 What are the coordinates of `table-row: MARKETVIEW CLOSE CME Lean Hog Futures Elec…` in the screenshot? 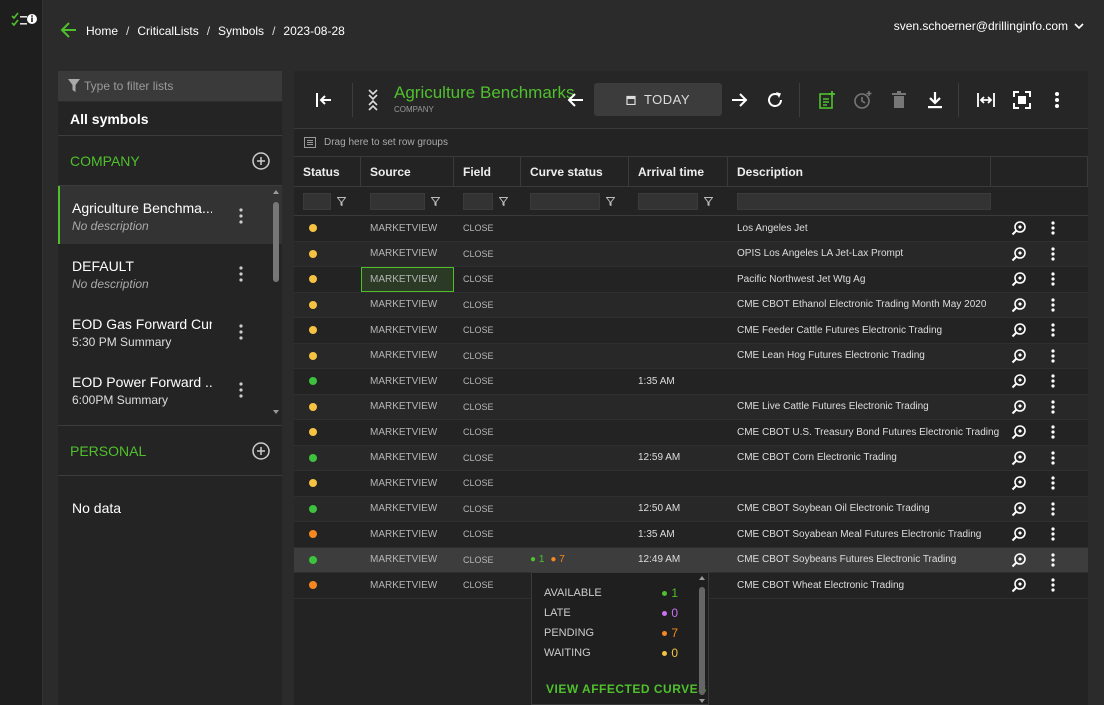 It's located at (691, 356).